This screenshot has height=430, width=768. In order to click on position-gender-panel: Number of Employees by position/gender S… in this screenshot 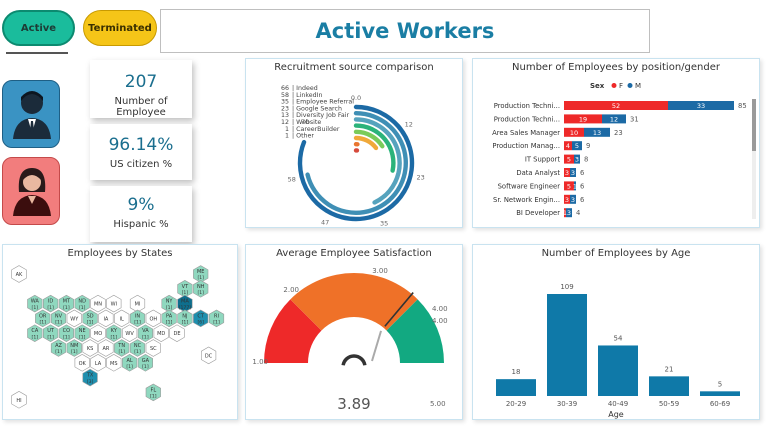, I will do `click(616, 143)`.